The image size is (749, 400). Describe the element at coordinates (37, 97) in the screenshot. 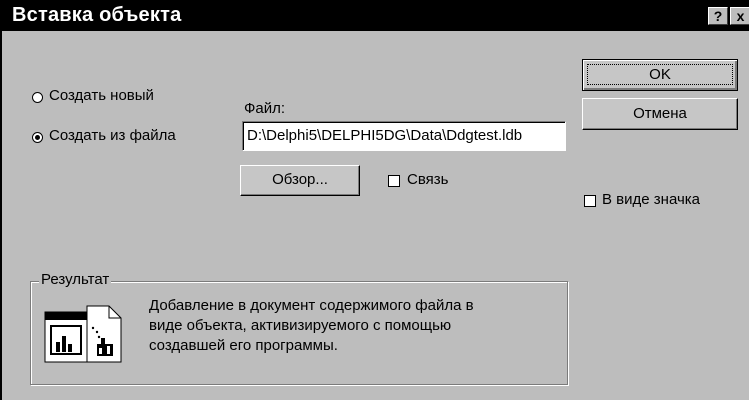

I see `create-new-radio` at that location.